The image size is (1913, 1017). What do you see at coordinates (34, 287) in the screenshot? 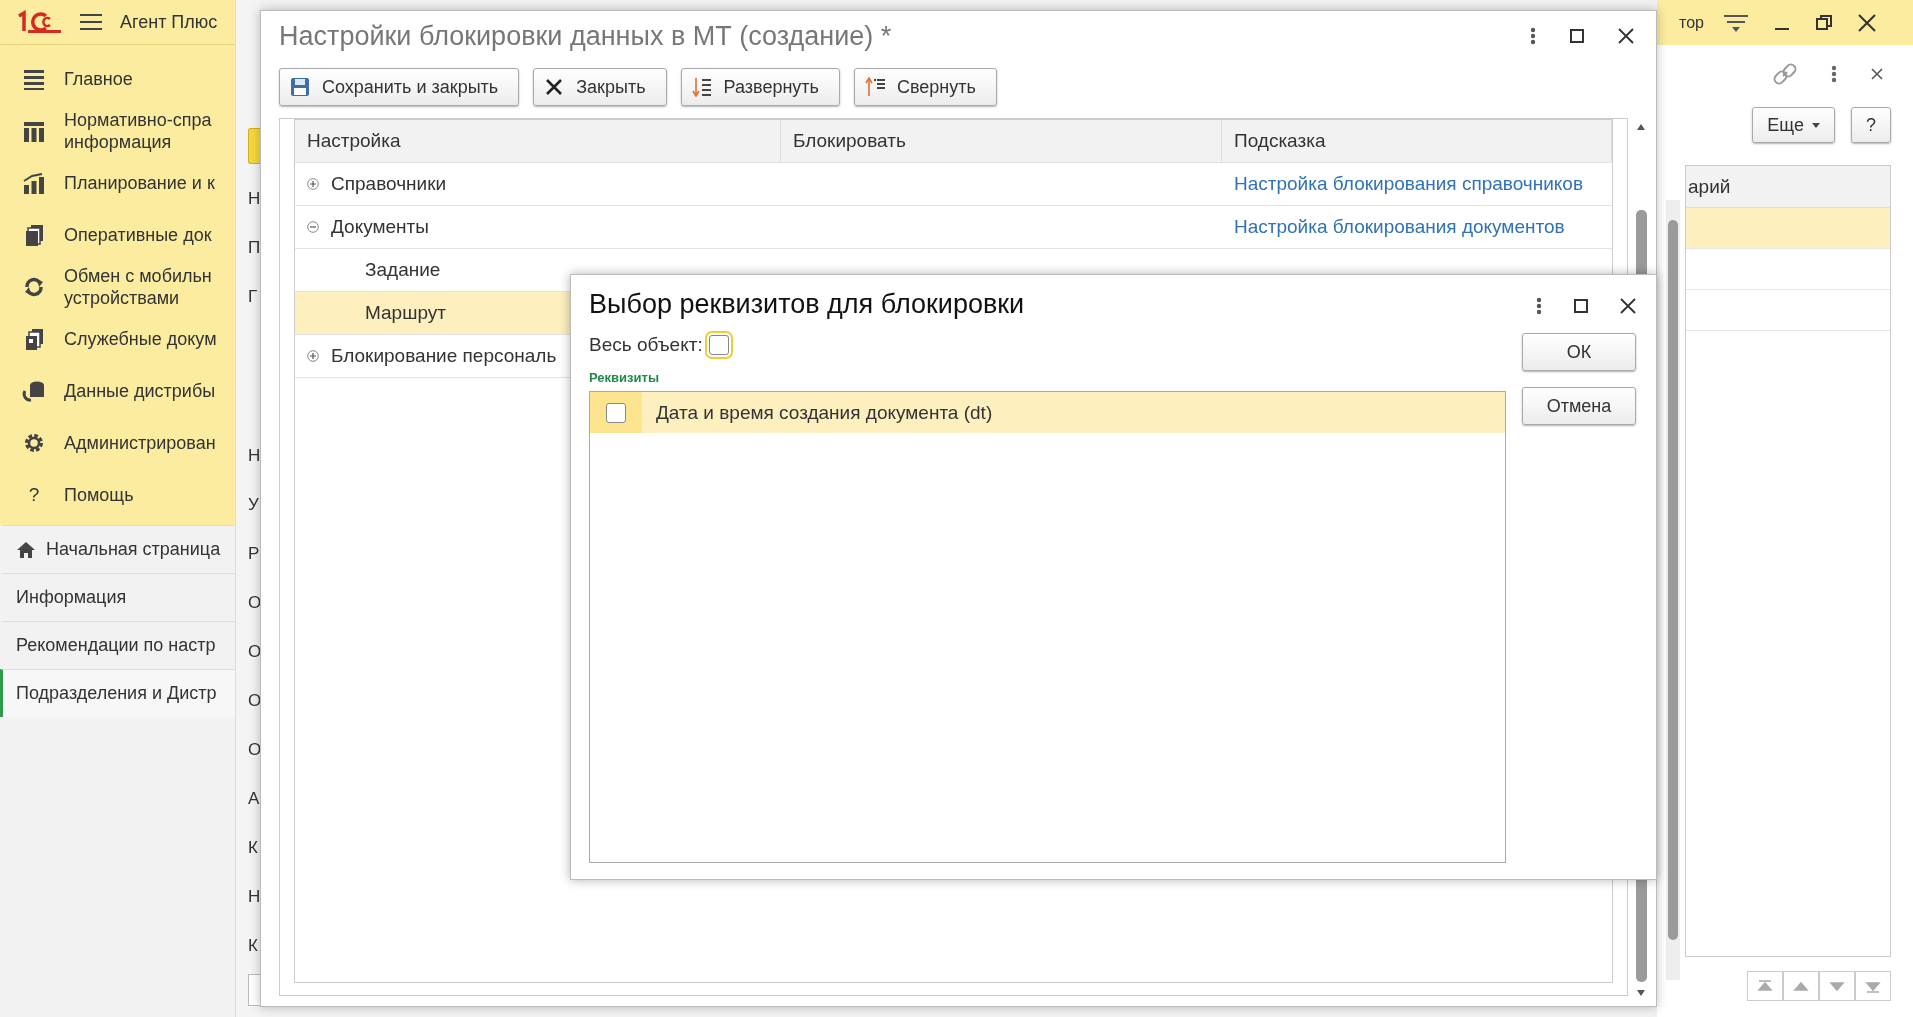
I see `refresh-icon` at bounding box center [34, 287].